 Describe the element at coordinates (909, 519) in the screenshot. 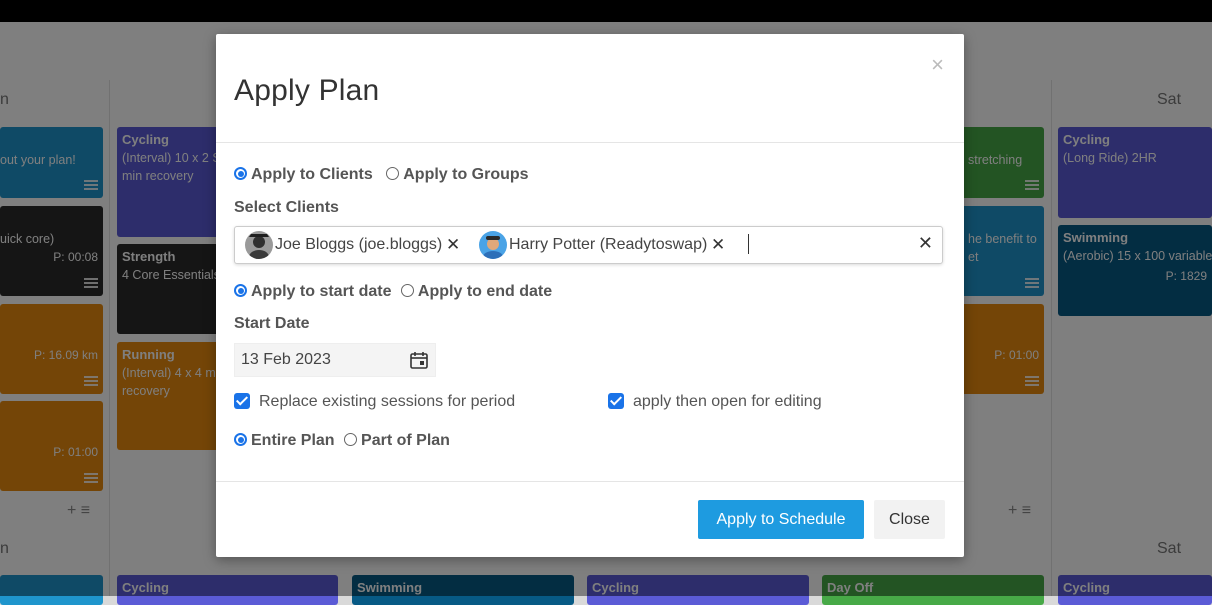

I see `close-button: Close` at that location.